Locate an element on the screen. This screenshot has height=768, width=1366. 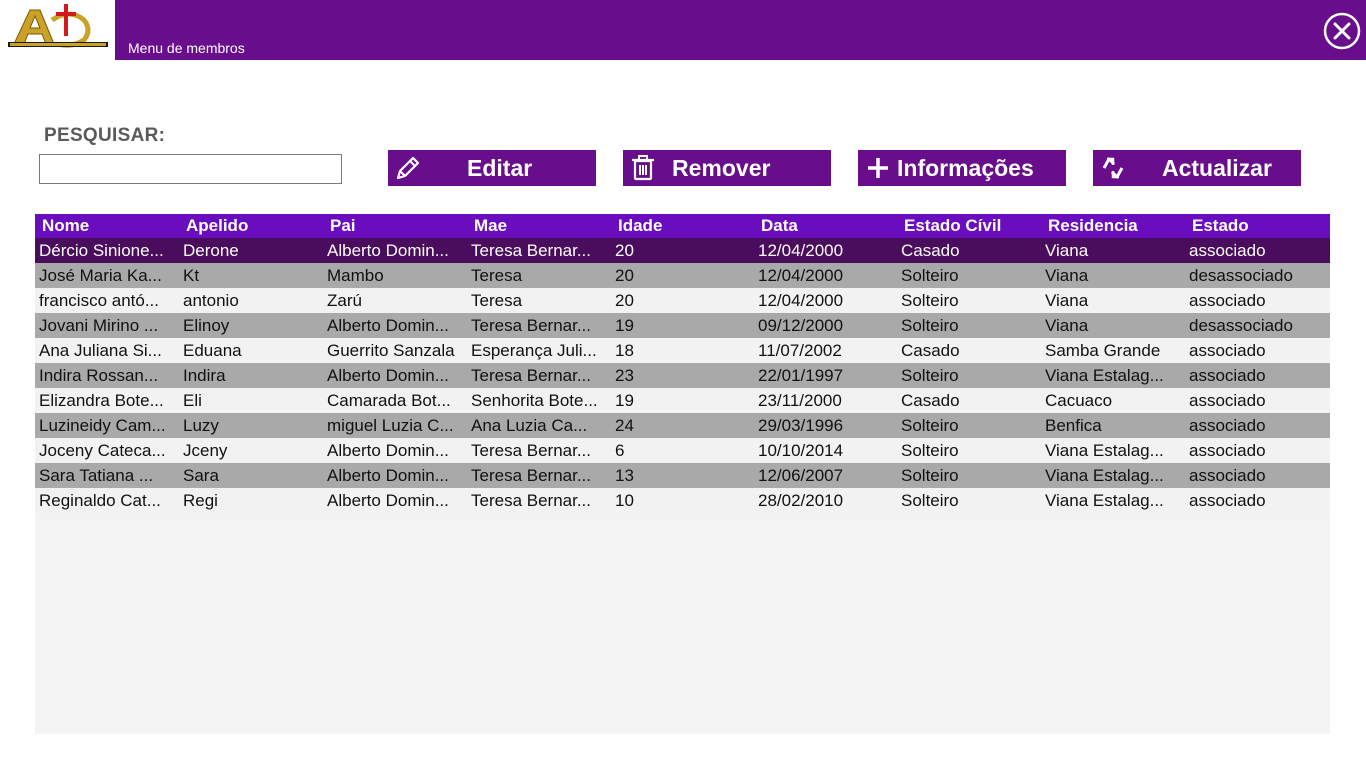
column-header: Nome is located at coordinates (65, 226).